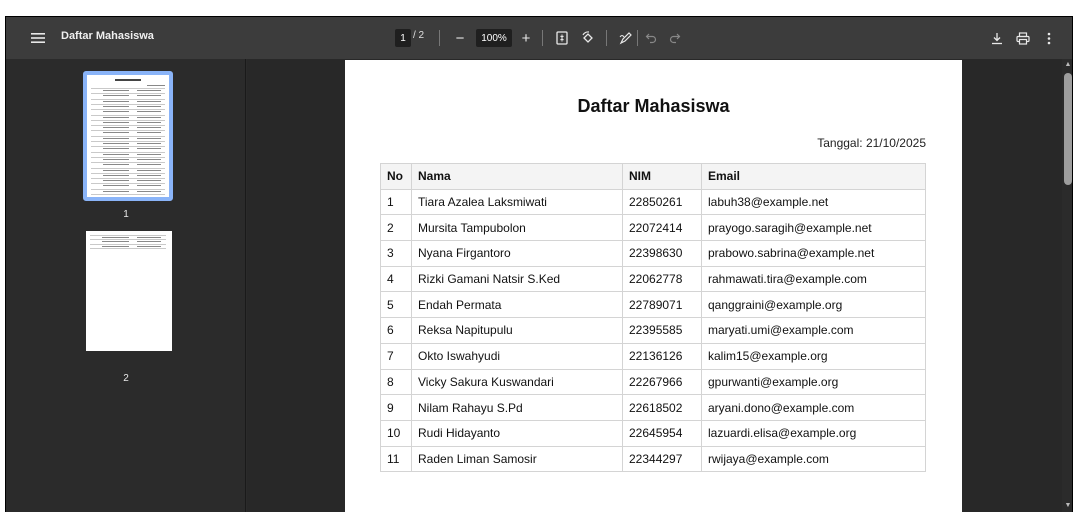  What do you see at coordinates (813, 330) in the screenshot?
I see `cell-email: maryati.umi@example.com` at bounding box center [813, 330].